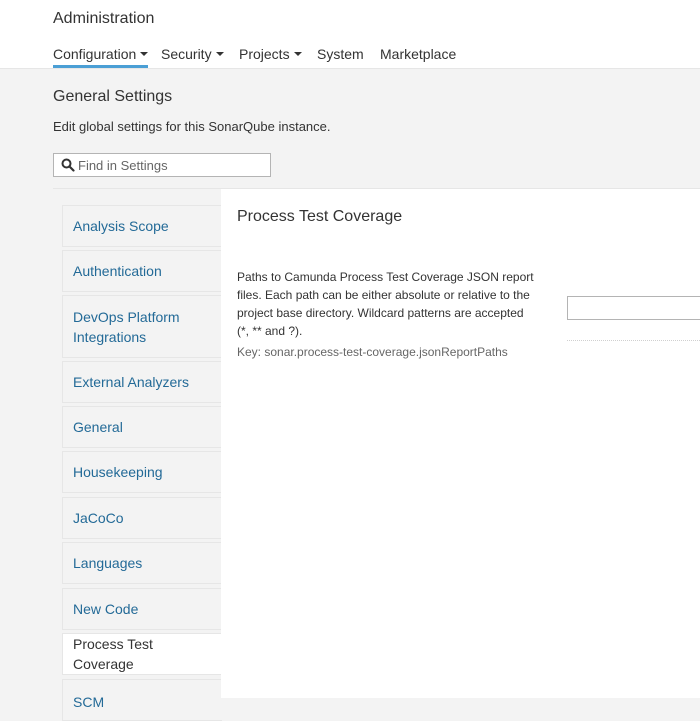 The image size is (700, 721). I want to click on sidebar-item-languages: Languages, so click(142, 563).